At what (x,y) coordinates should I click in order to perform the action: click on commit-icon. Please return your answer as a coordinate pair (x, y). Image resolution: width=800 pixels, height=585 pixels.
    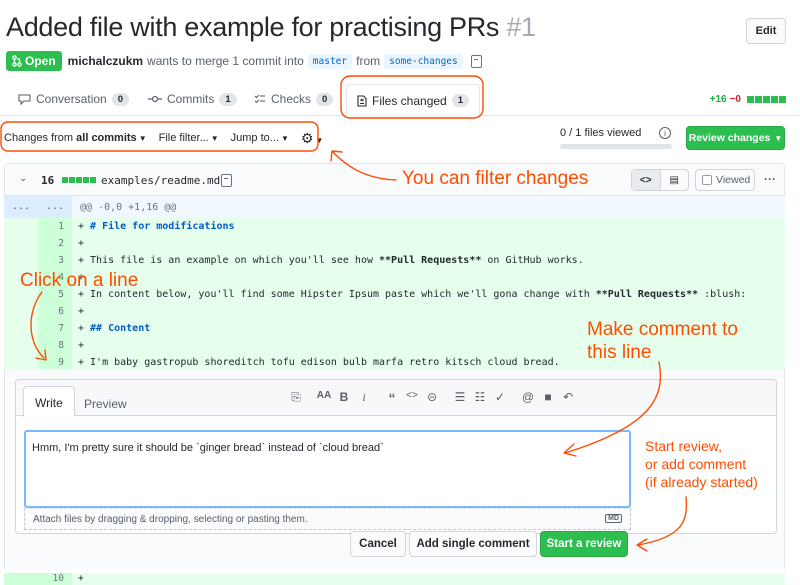
    Looking at the image, I should click on (155, 99).